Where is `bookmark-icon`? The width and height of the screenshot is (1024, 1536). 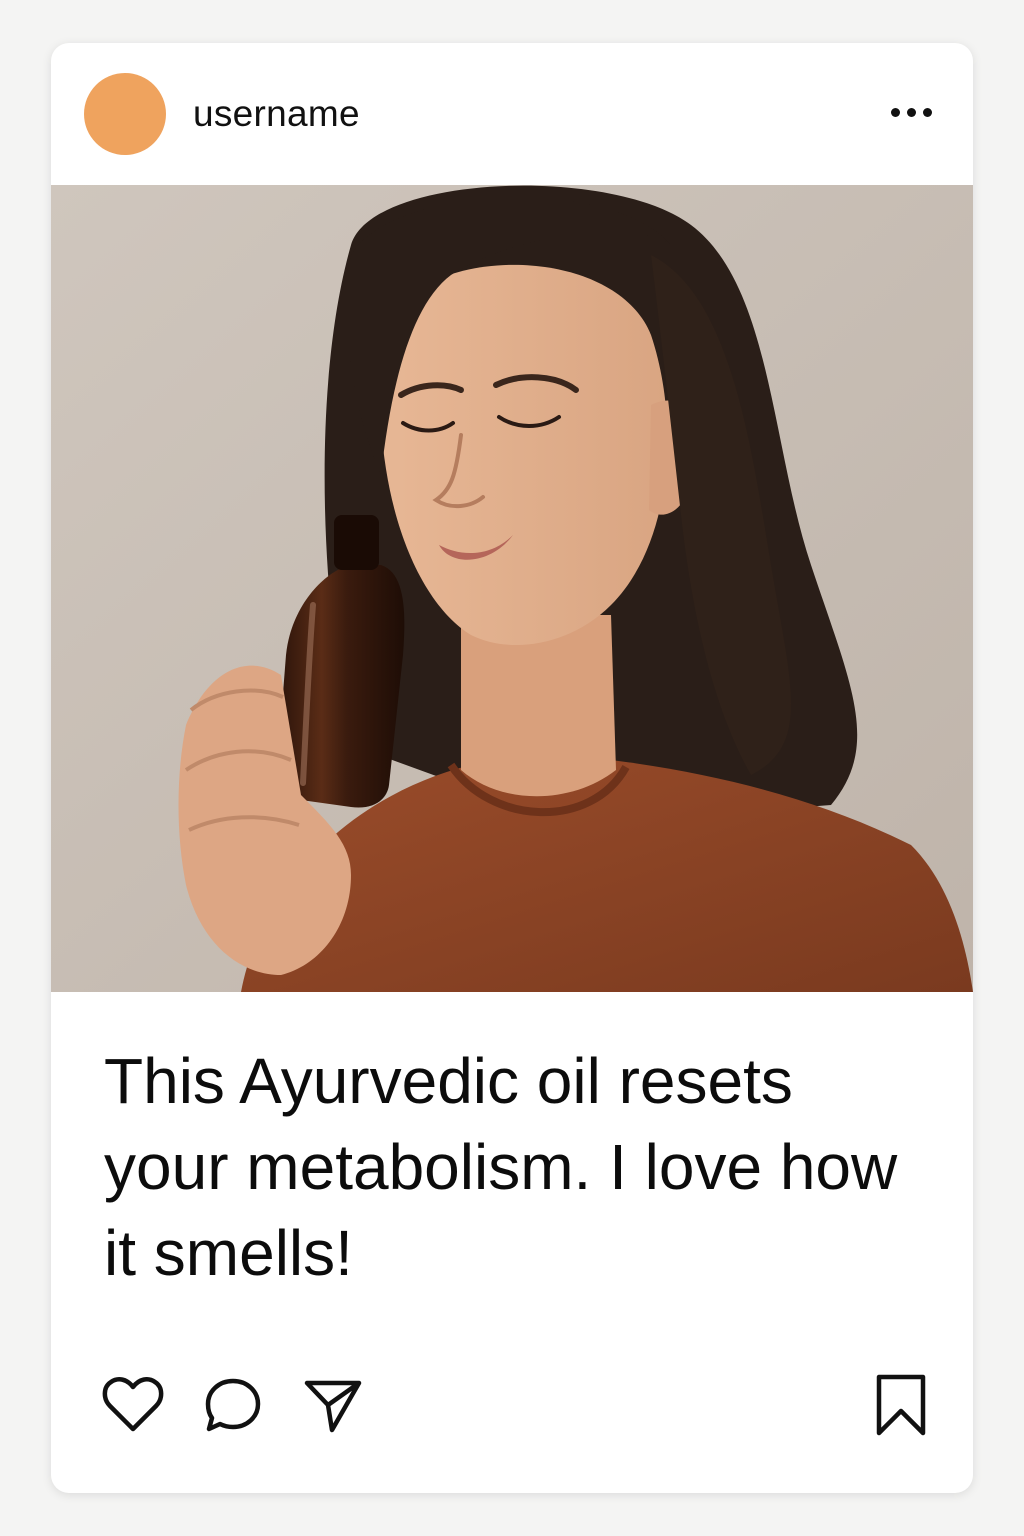
bookmark-icon is located at coordinates (901, 1405).